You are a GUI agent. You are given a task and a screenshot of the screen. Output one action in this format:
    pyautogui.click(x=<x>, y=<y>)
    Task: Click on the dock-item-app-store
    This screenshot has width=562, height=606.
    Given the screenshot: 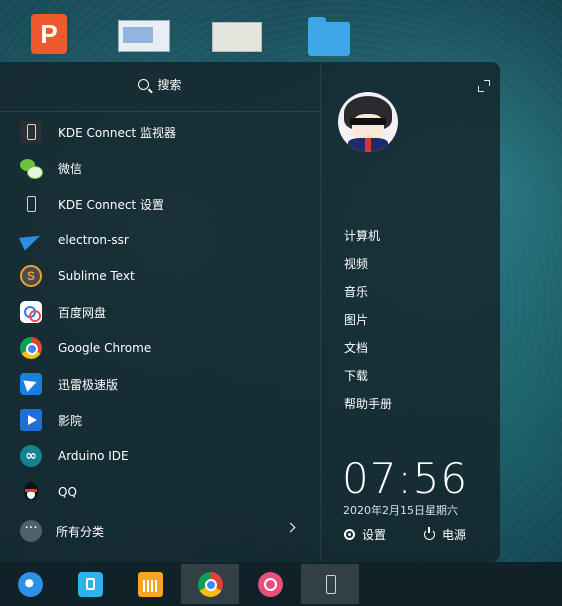 What is the action you would take?
    pyautogui.click(x=90, y=584)
    